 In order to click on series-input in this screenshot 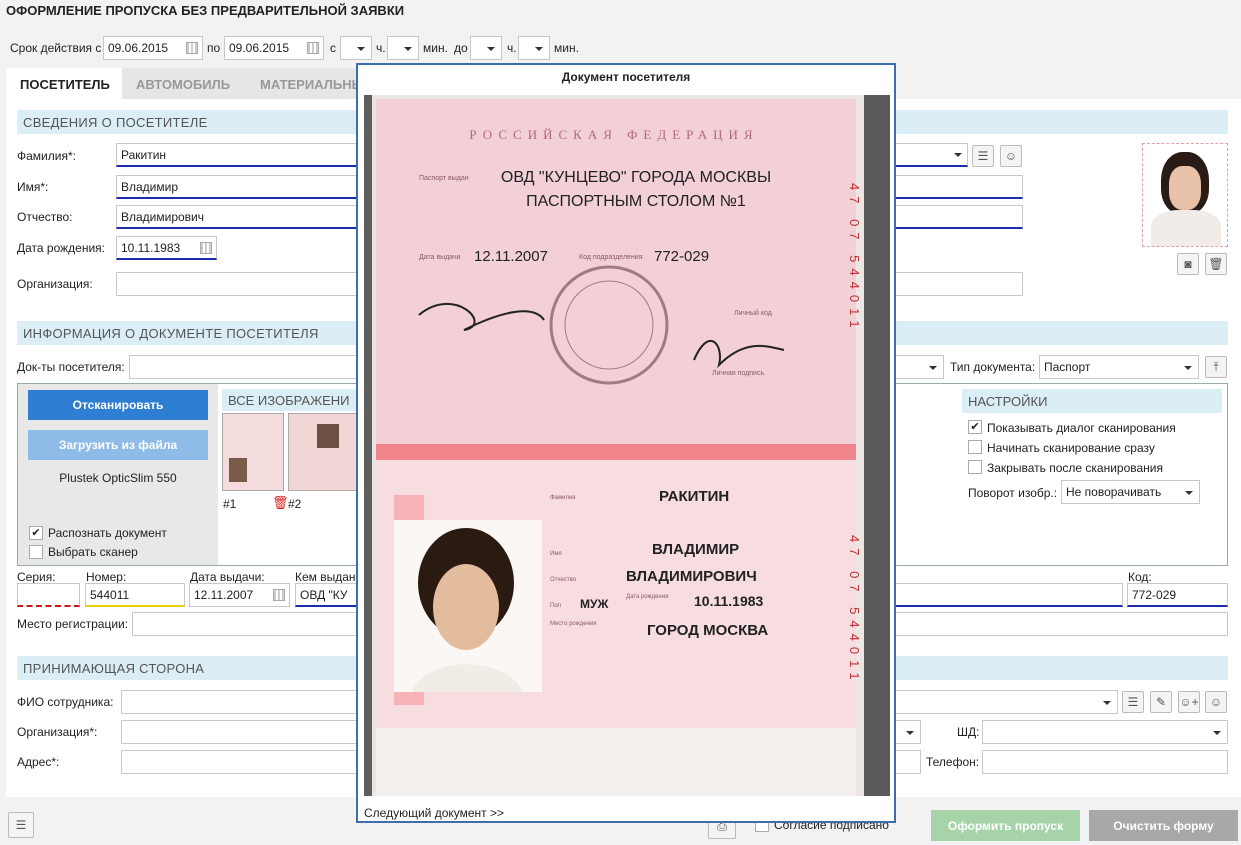, I will do `click(48, 595)`.